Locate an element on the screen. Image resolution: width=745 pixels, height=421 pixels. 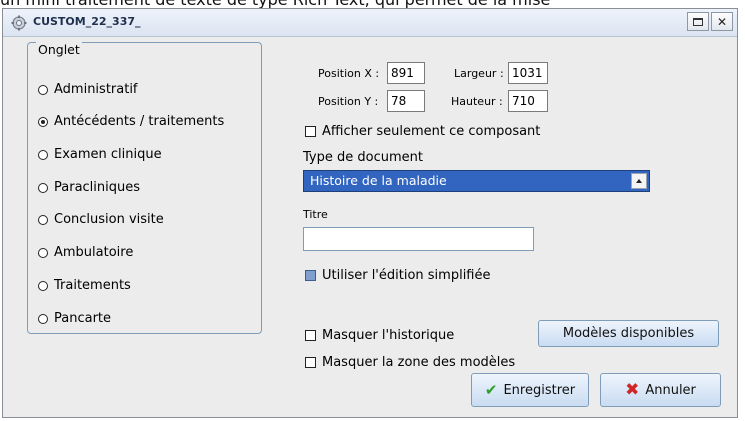
dropdown-button is located at coordinates (639, 181).